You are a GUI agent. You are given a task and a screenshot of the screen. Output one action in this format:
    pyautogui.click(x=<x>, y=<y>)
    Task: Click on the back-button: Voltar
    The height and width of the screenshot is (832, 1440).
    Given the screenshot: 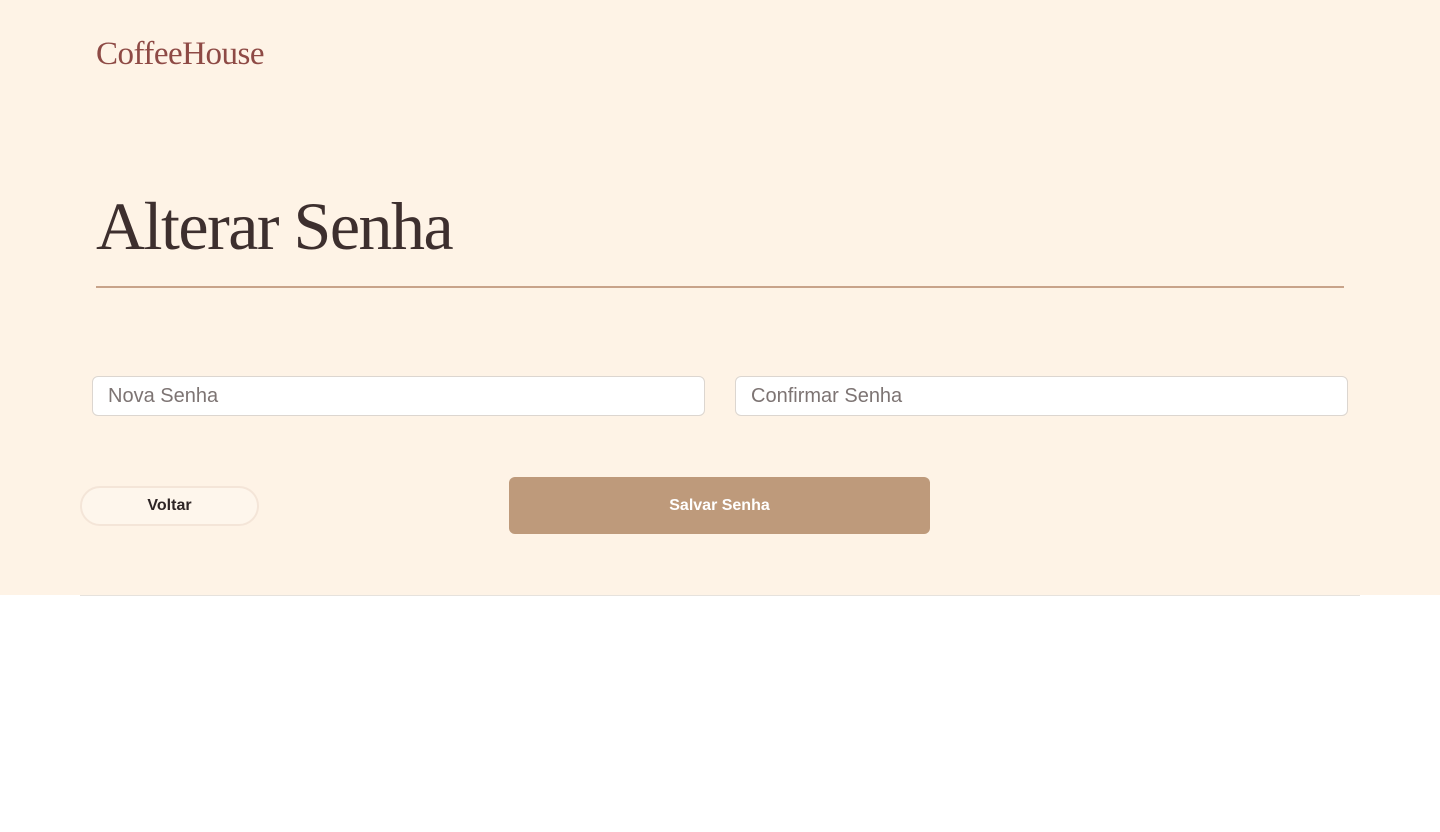 What is the action you would take?
    pyautogui.click(x=169, y=506)
    